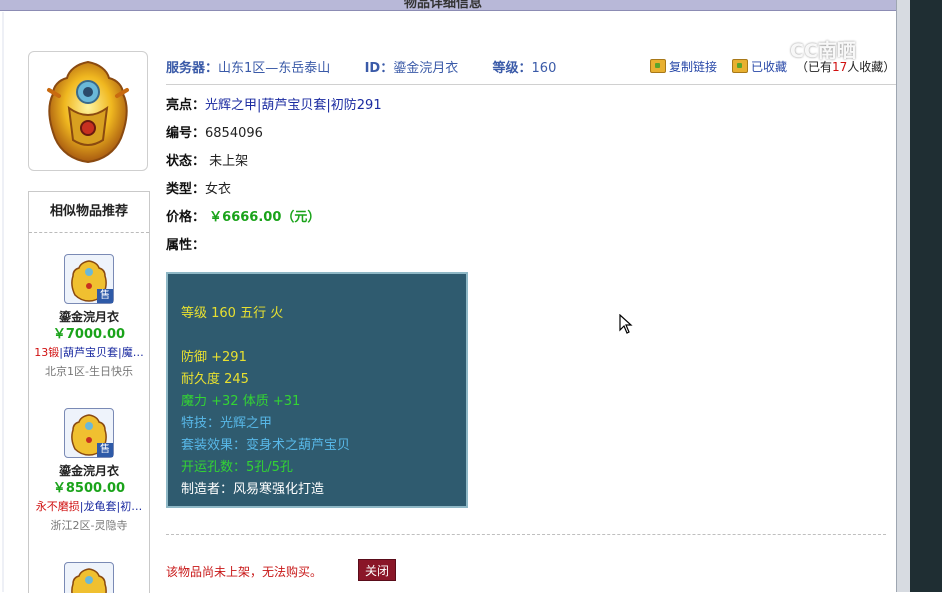 Image resolution: width=942 pixels, height=593 pixels. What do you see at coordinates (241, 401) in the screenshot?
I see `attr-magic-stats: 魔力 +32 体质 +31` at bounding box center [241, 401].